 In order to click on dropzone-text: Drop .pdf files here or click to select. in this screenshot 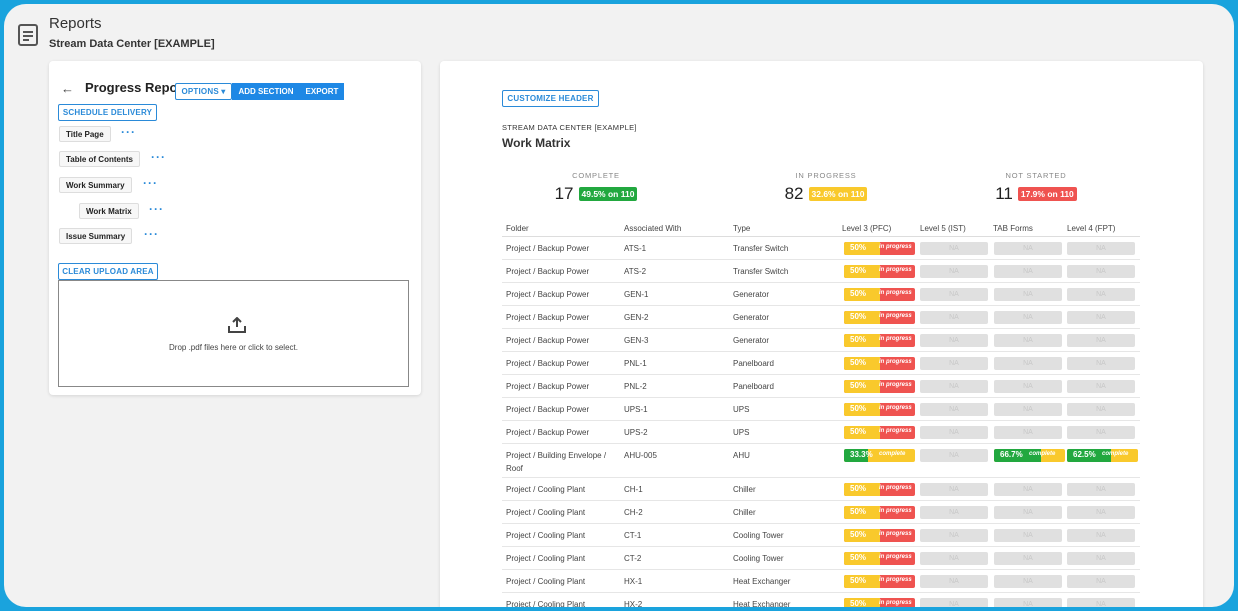, I will do `click(233, 347)`.